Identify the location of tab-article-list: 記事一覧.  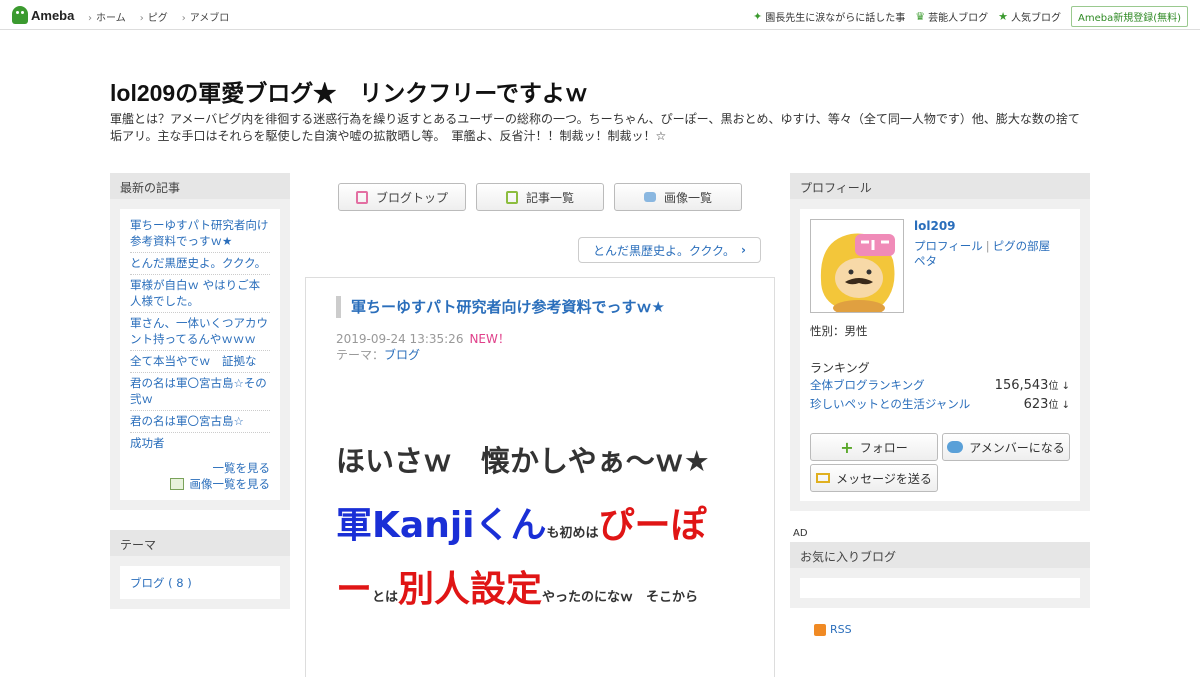
(540, 197).